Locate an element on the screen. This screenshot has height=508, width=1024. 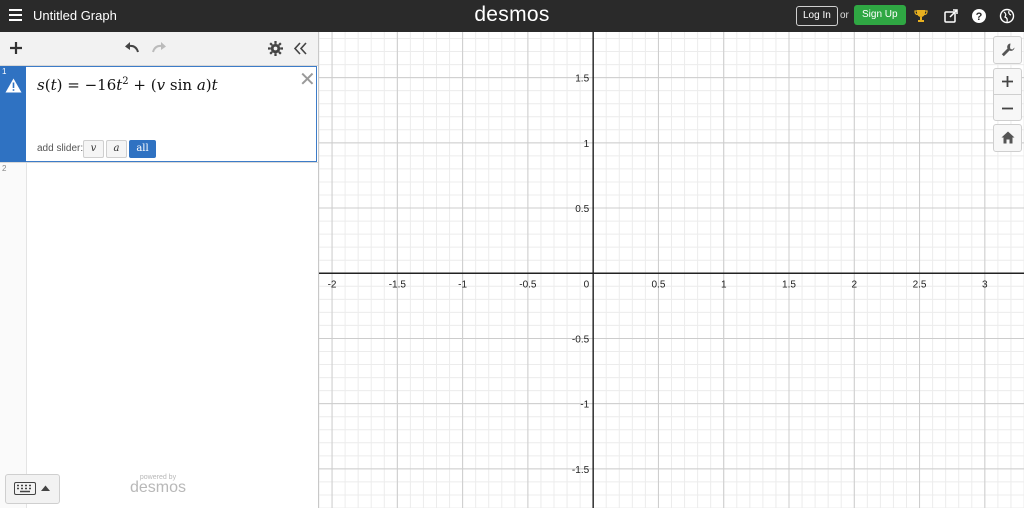
graph-settings-button is located at coordinates (1007, 50).